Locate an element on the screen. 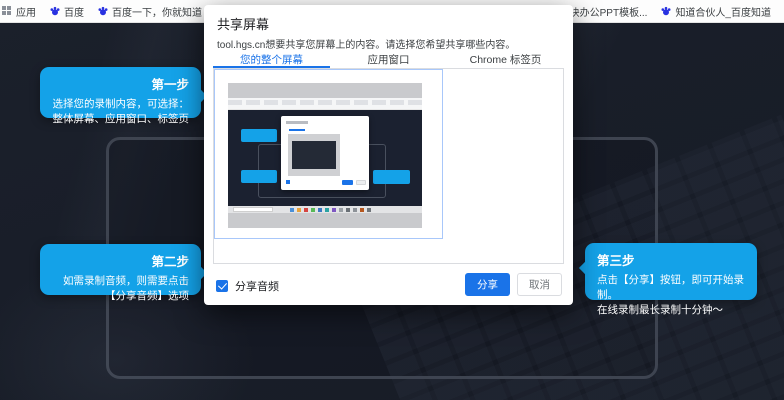 Image resolution: width=784 pixels, height=400 pixels. step2-title: 第二步 is located at coordinates (170, 262).